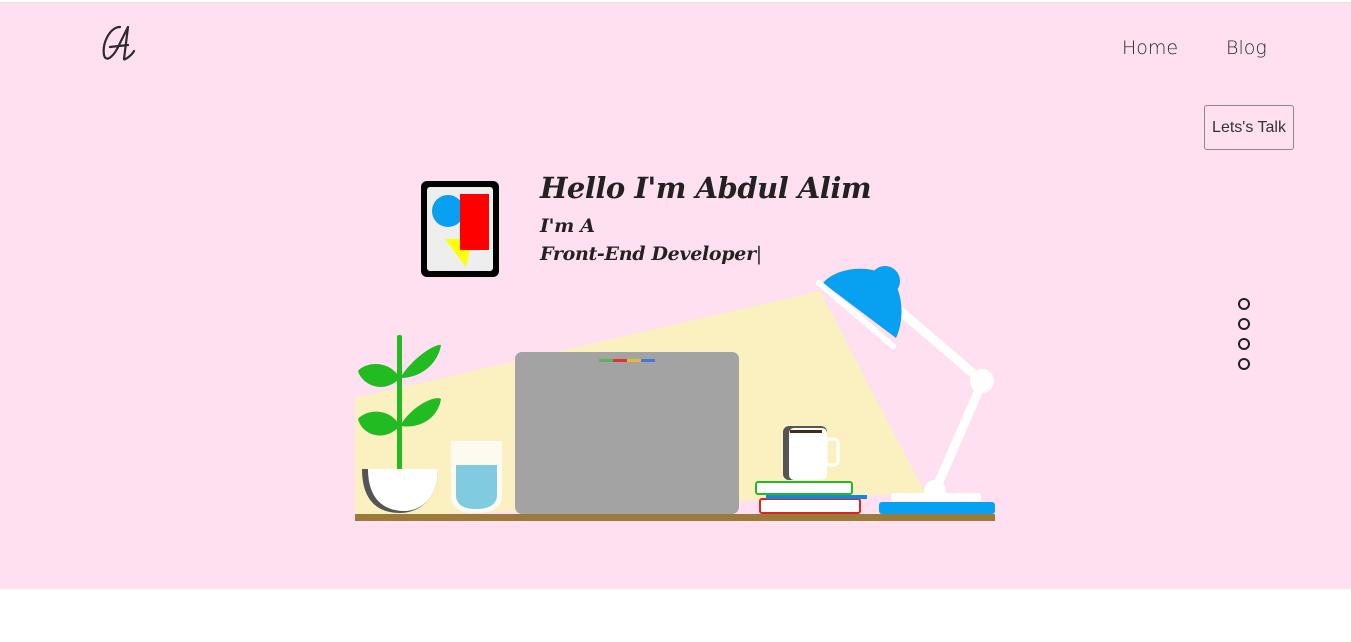 The image size is (1351, 642). Describe the element at coordinates (675, 517) in the screenshot. I see `desk-shelf` at that location.